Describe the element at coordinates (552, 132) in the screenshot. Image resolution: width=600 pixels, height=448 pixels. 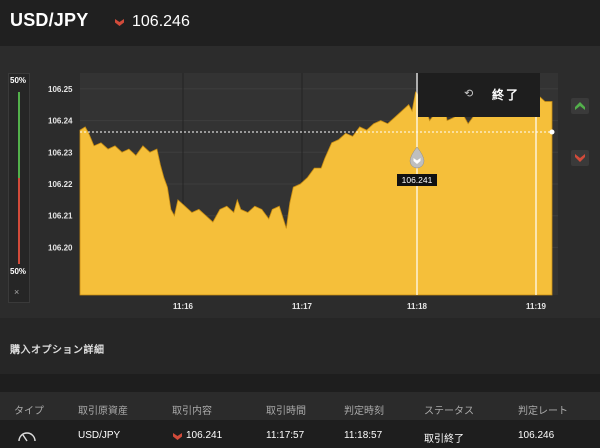
I see `current-rate-dot` at that location.